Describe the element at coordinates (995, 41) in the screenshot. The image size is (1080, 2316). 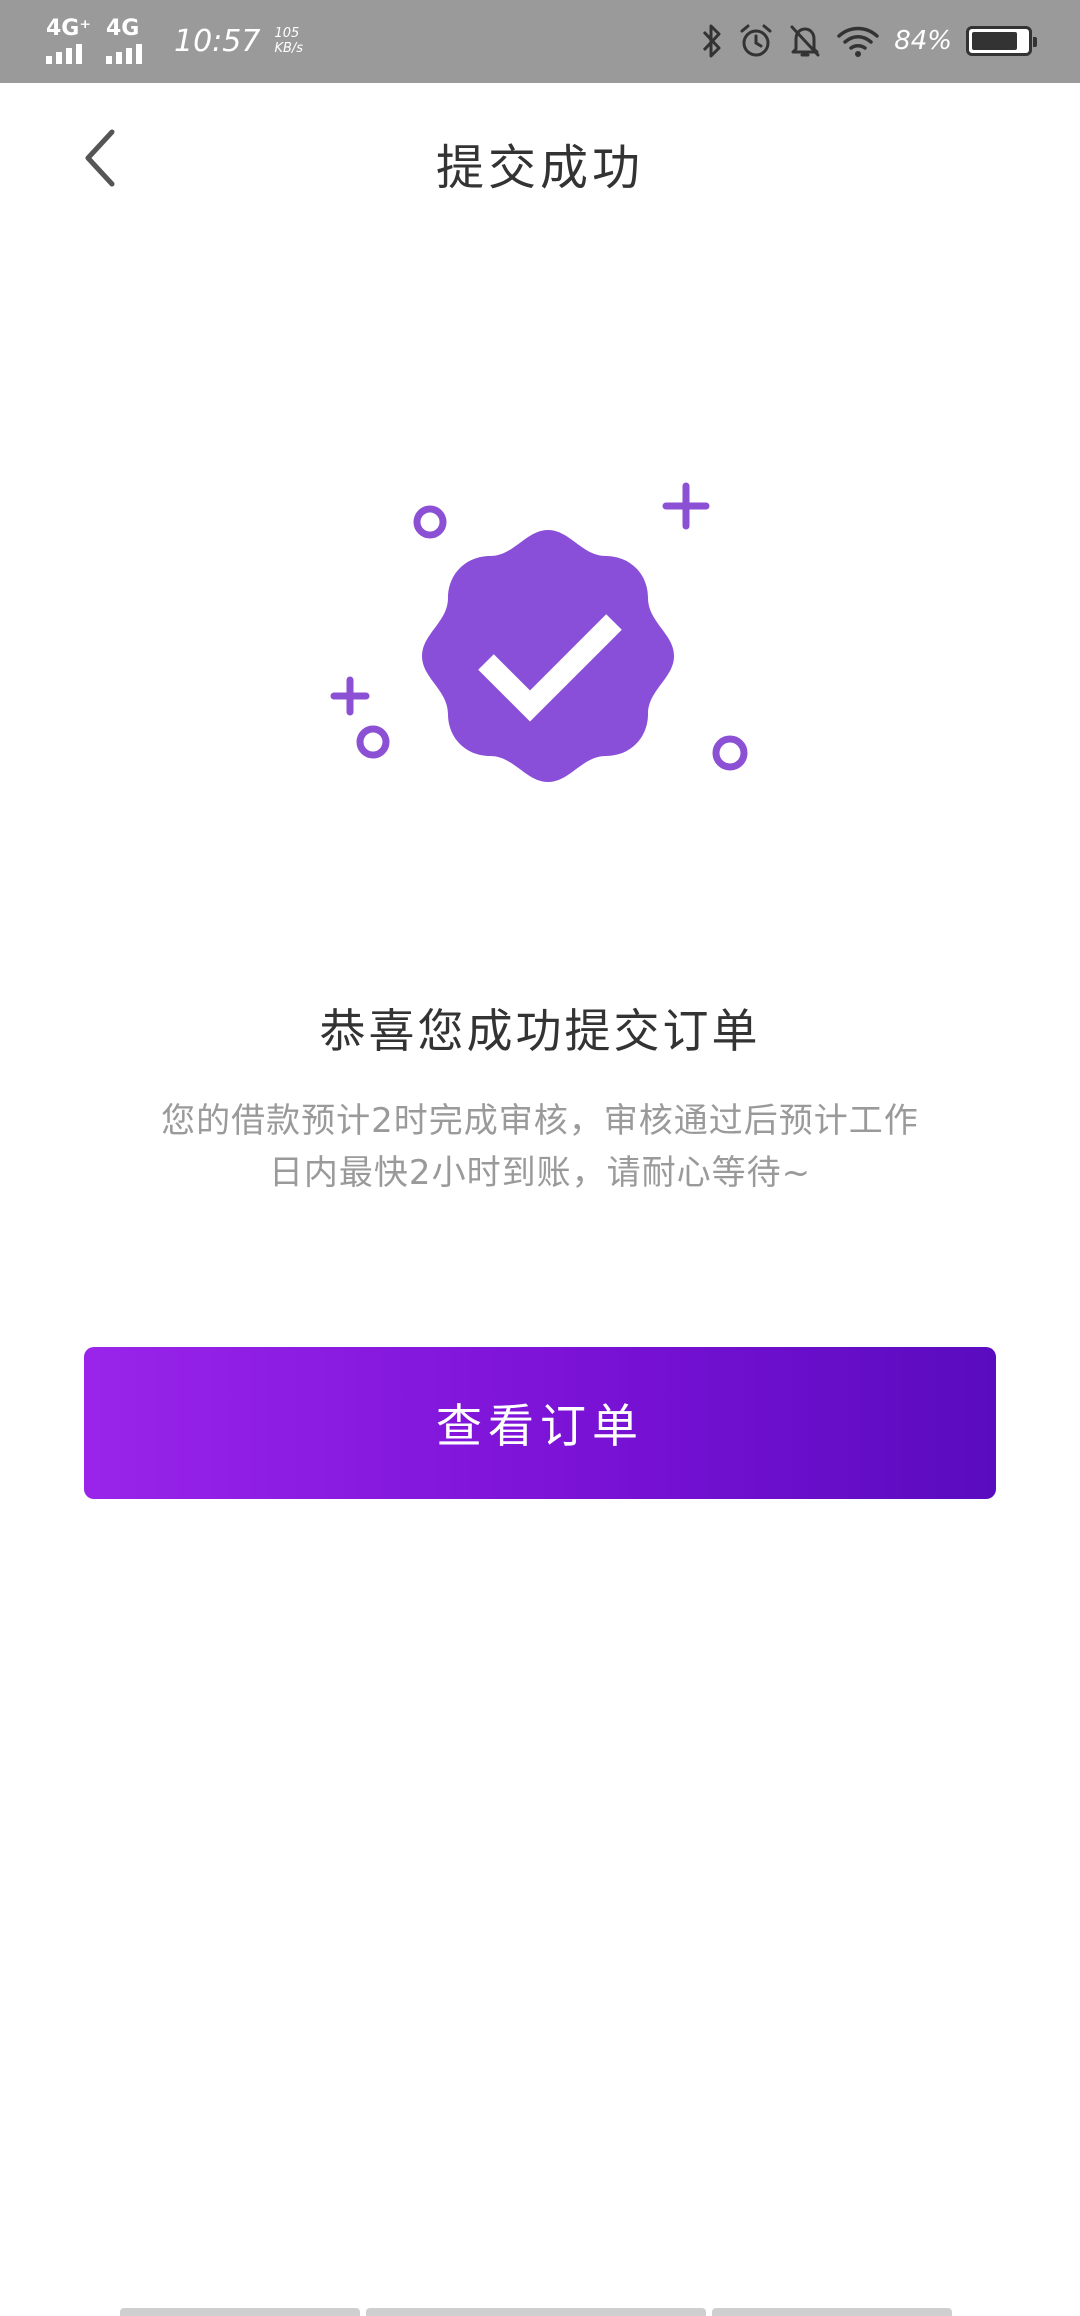
I see `battery-fill` at that location.